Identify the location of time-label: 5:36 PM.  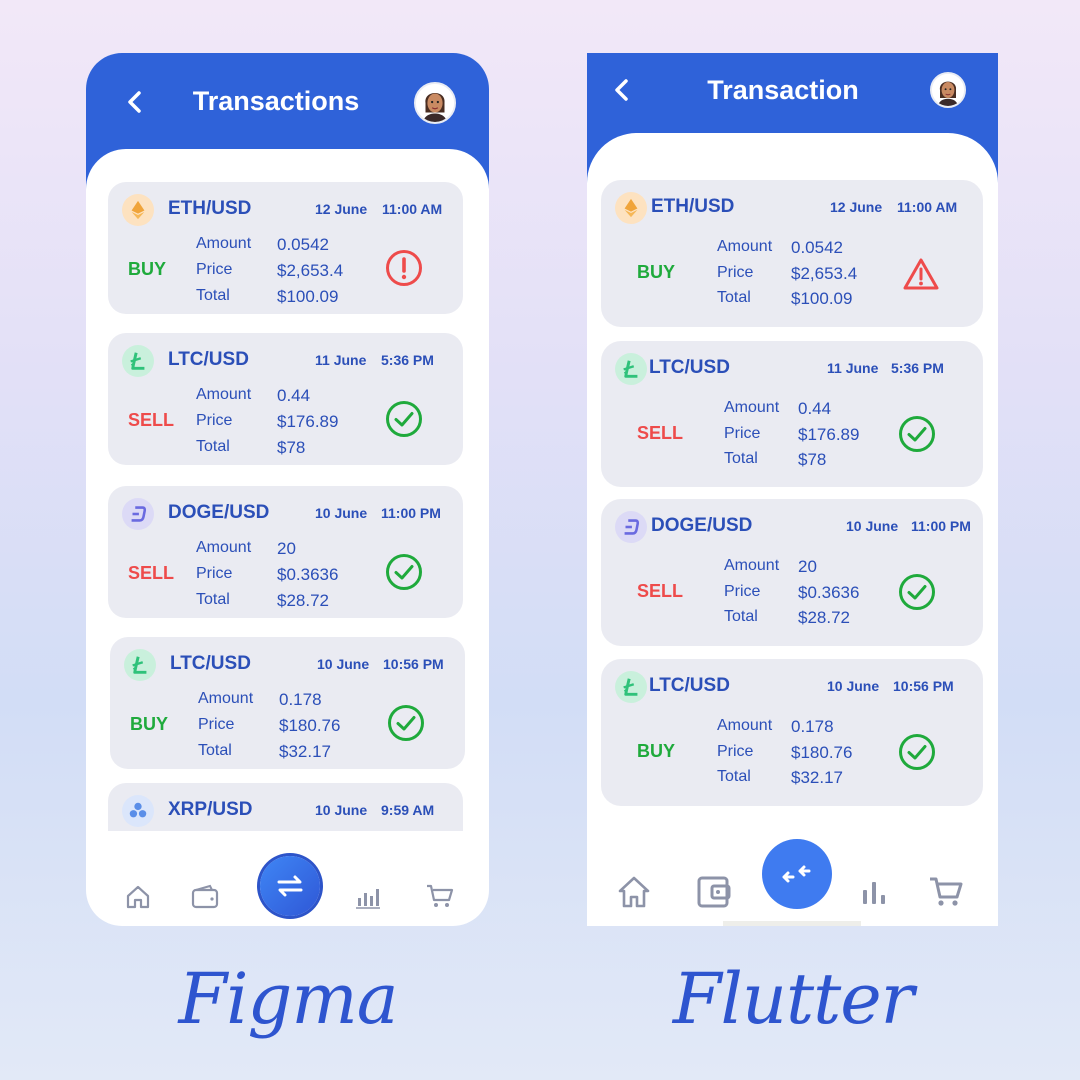
(917, 368).